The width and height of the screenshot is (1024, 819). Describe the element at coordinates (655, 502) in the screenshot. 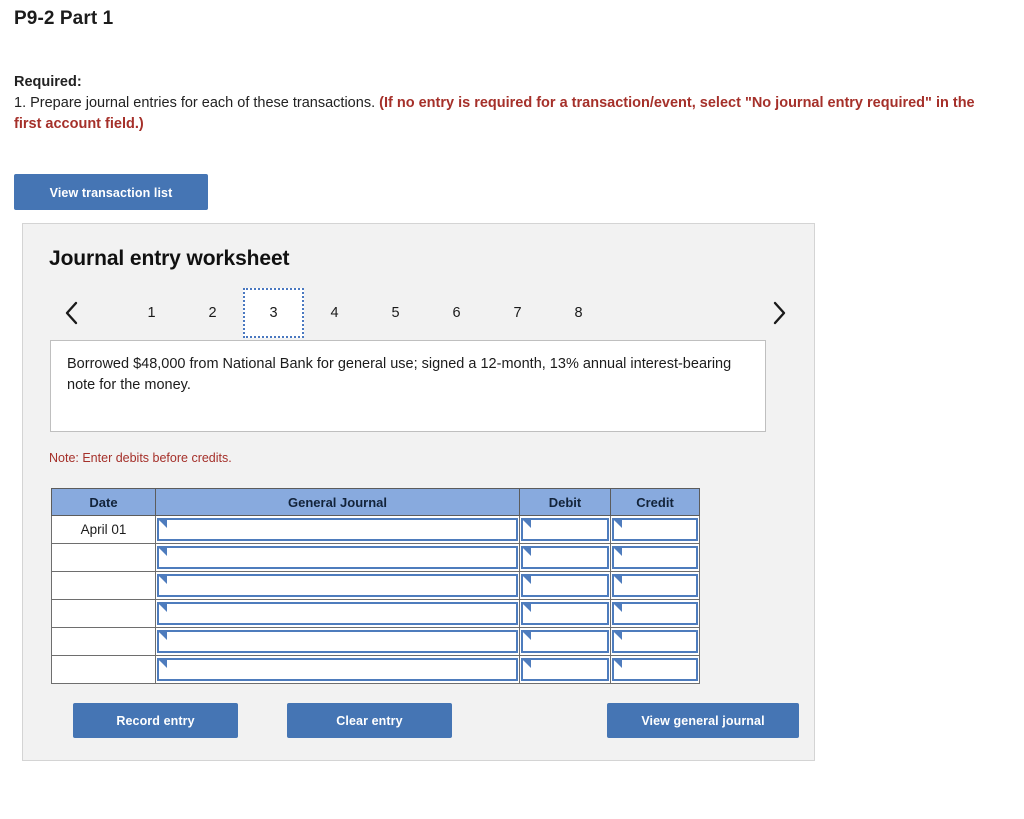

I see `column-header-credit: Credit` at that location.